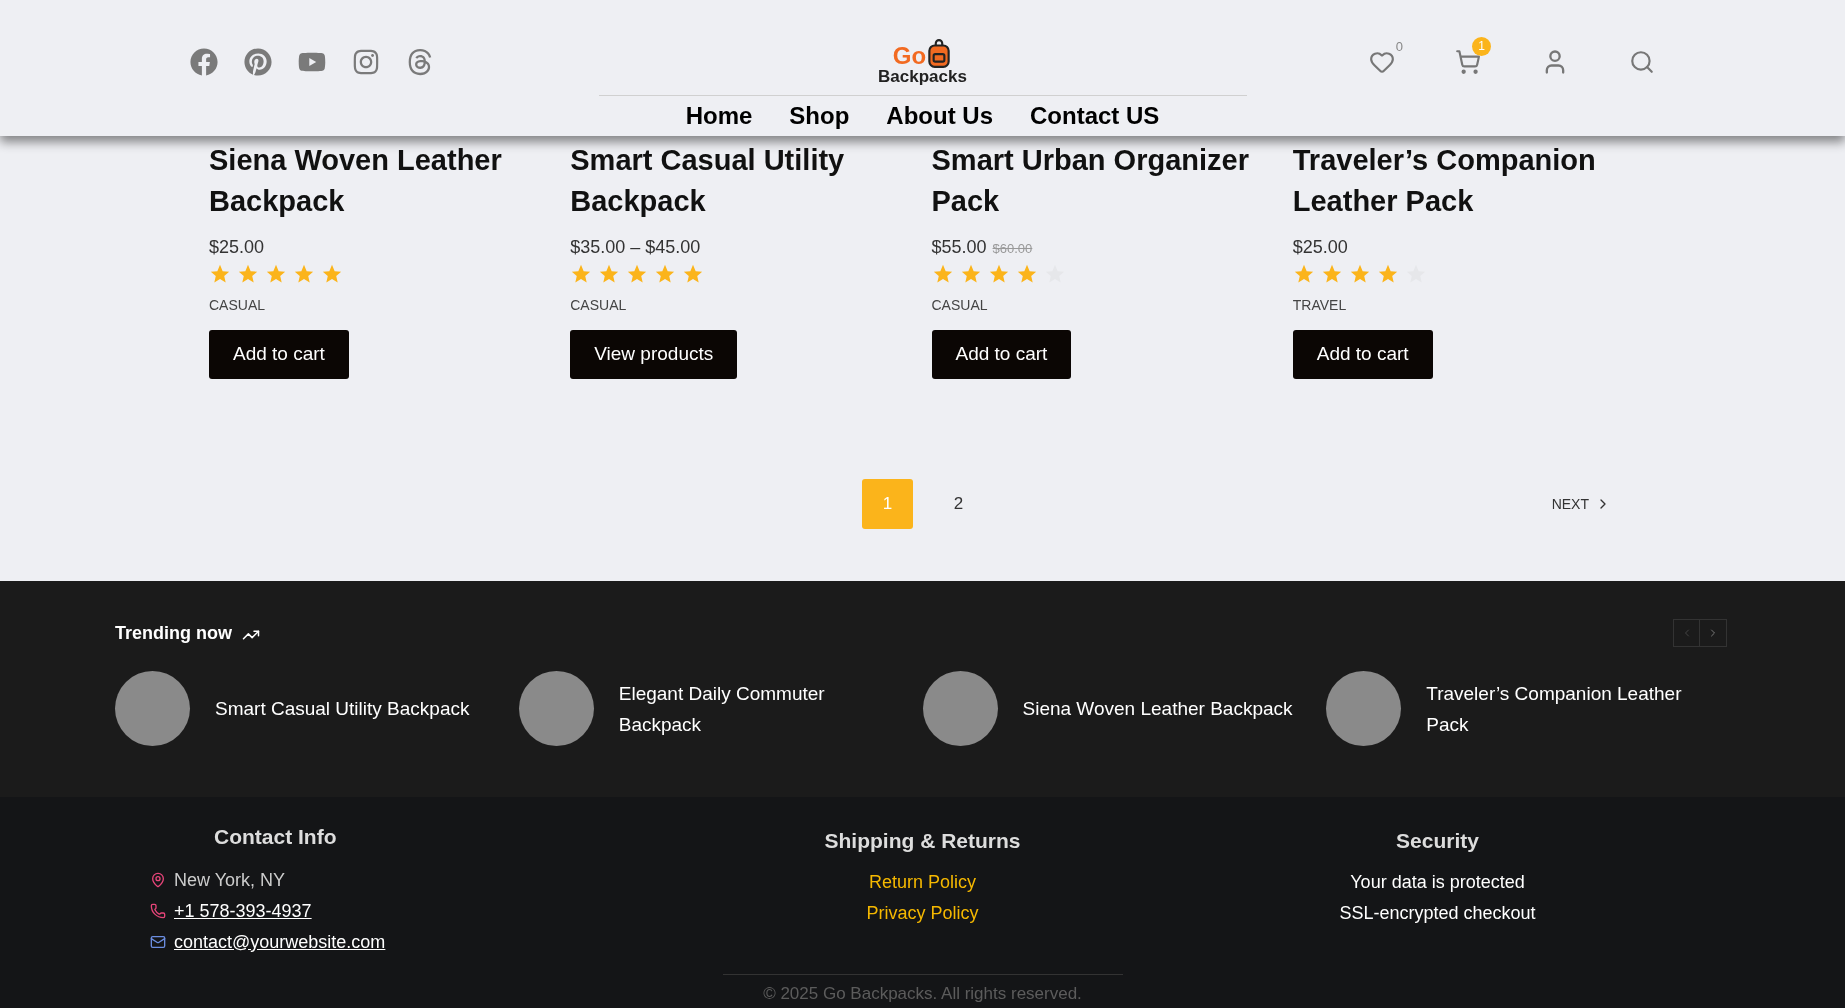 The image size is (1845, 1008). Describe the element at coordinates (922, 841) in the screenshot. I see `footer-heading: Shipping & Returns` at that location.